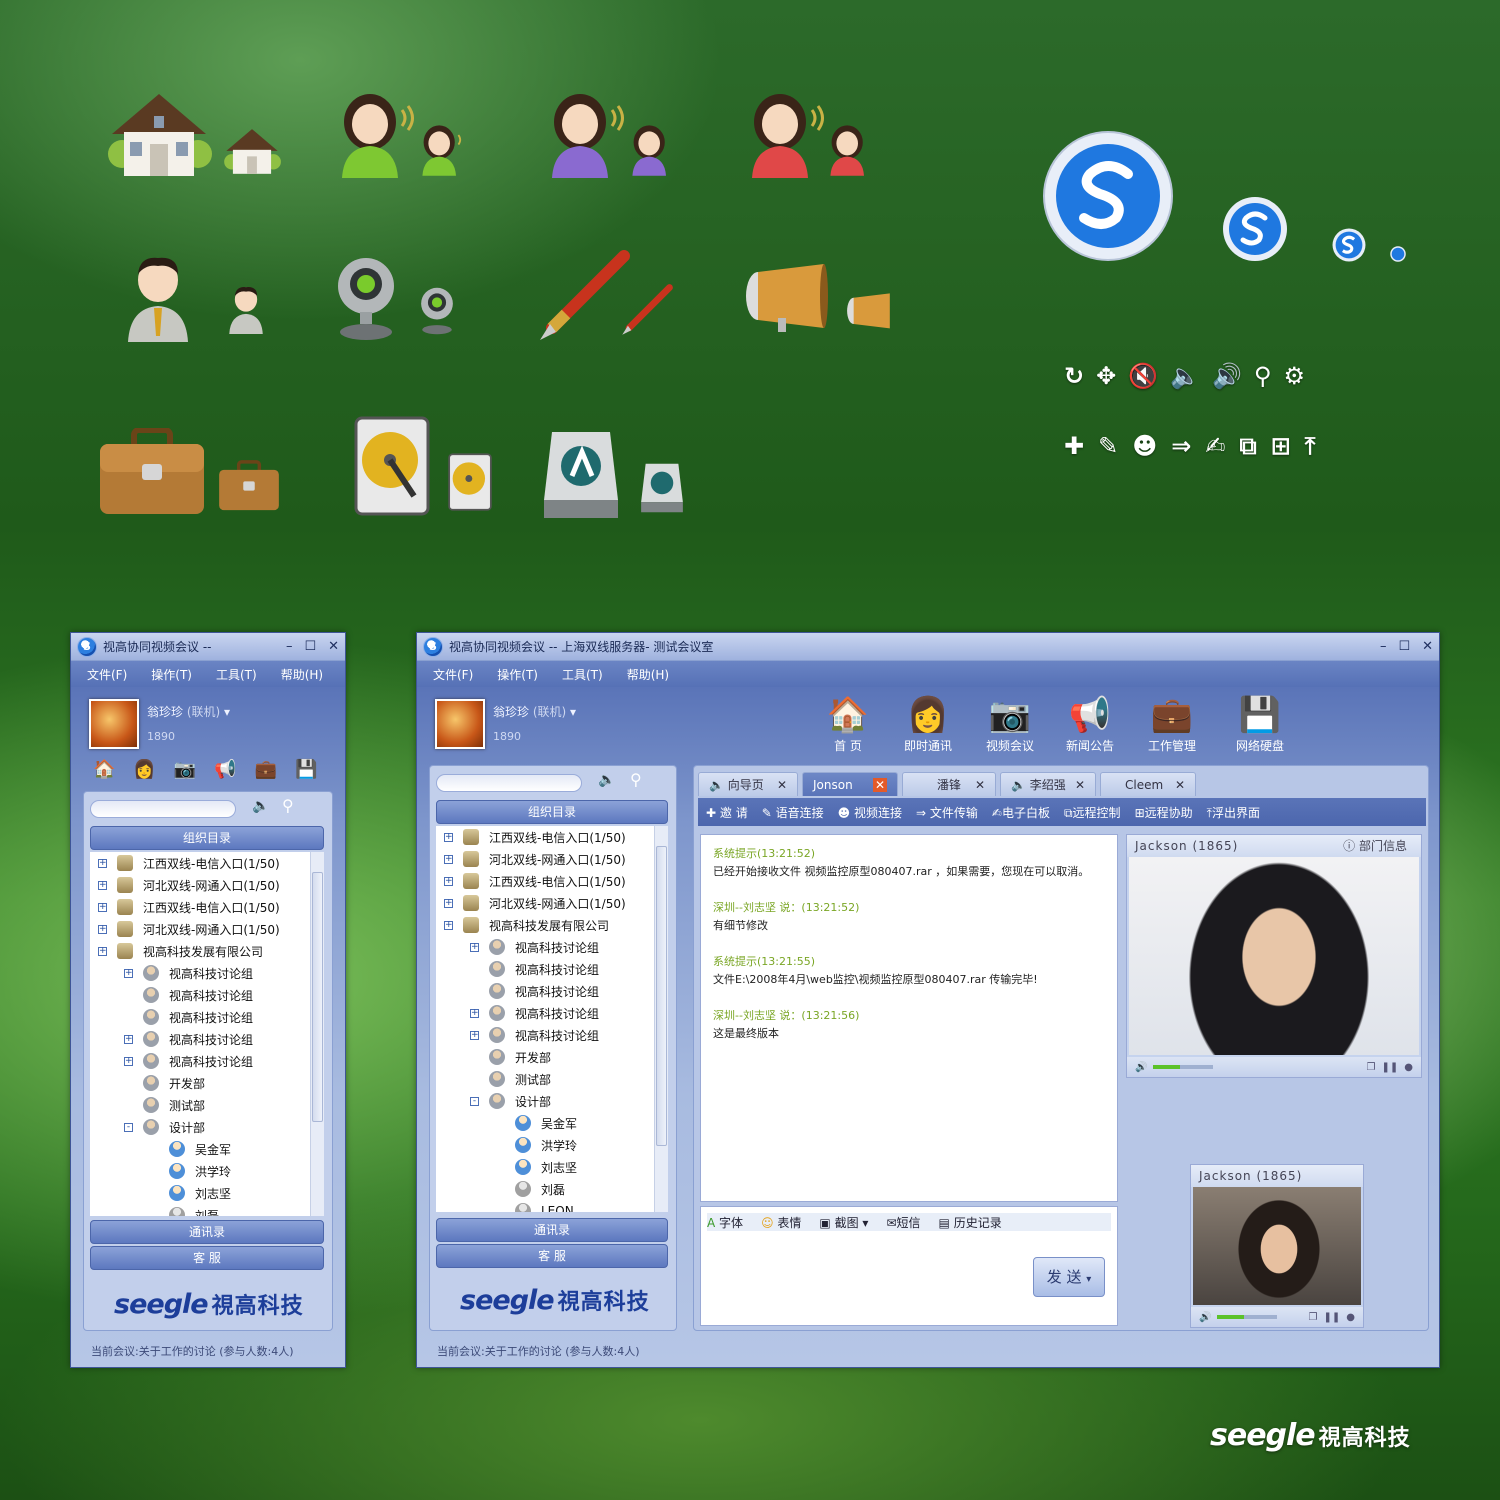 The image size is (1500, 1500). What do you see at coordinates (1233, 812) in the screenshot?
I see `float-out-button: ⤒浮出界面` at bounding box center [1233, 812].